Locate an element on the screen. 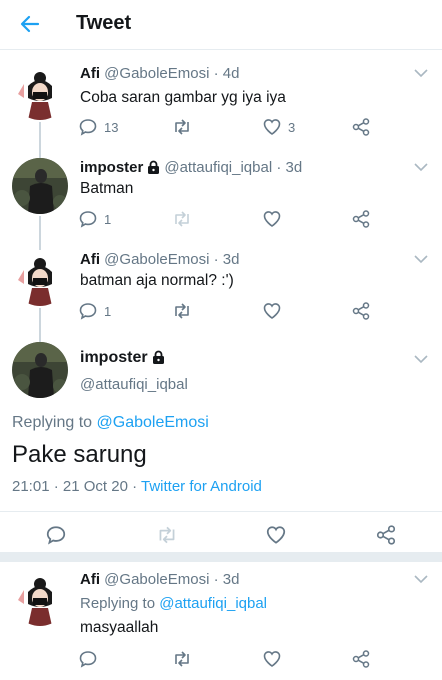 This screenshot has height=680, width=442. replying-to-link: @GaboleEmosi is located at coordinates (153, 422).